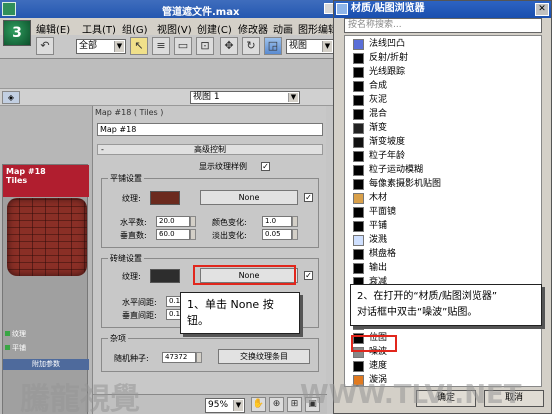 The width and height of the screenshot is (552, 414). What do you see at coordinates (443, 100) in the screenshot?
I see `browser-list-item: 灰泥` at bounding box center [443, 100].